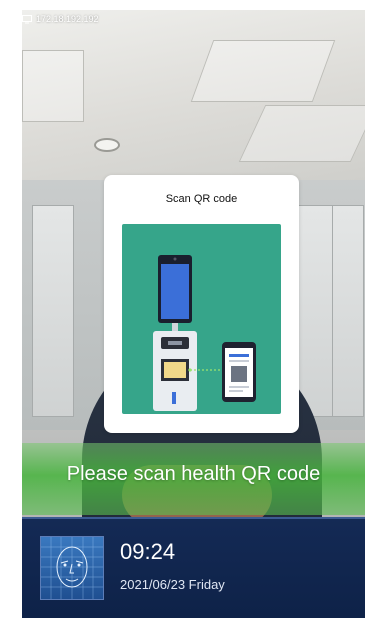 The height and width of the screenshot is (618, 365). What do you see at coordinates (67, 19) in the screenshot?
I see `ip-address: 172.18.192.192` at bounding box center [67, 19].